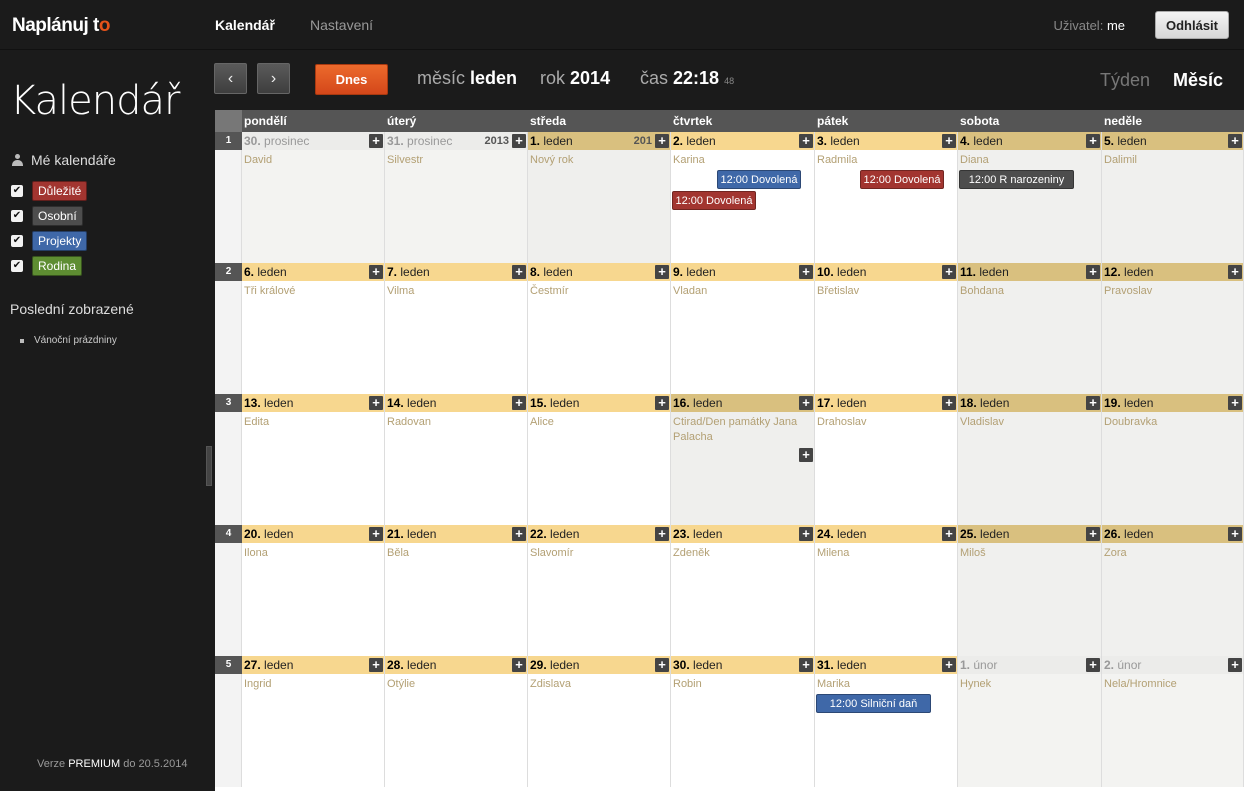  What do you see at coordinates (1029, 141) in the screenshot?
I see `day-header: 4. leden +` at bounding box center [1029, 141].